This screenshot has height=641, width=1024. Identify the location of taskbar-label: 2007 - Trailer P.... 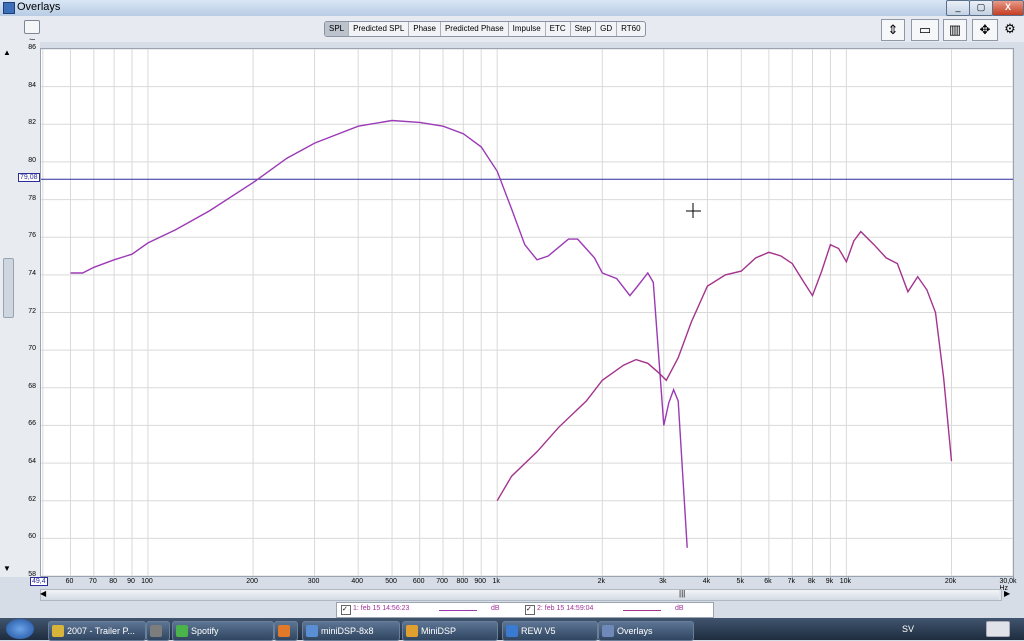
(101, 631).